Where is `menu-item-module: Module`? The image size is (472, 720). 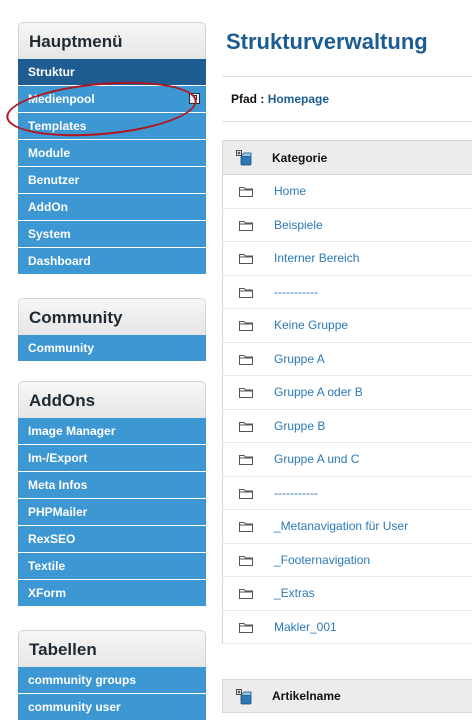
menu-item-module: Module is located at coordinates (112, 153).